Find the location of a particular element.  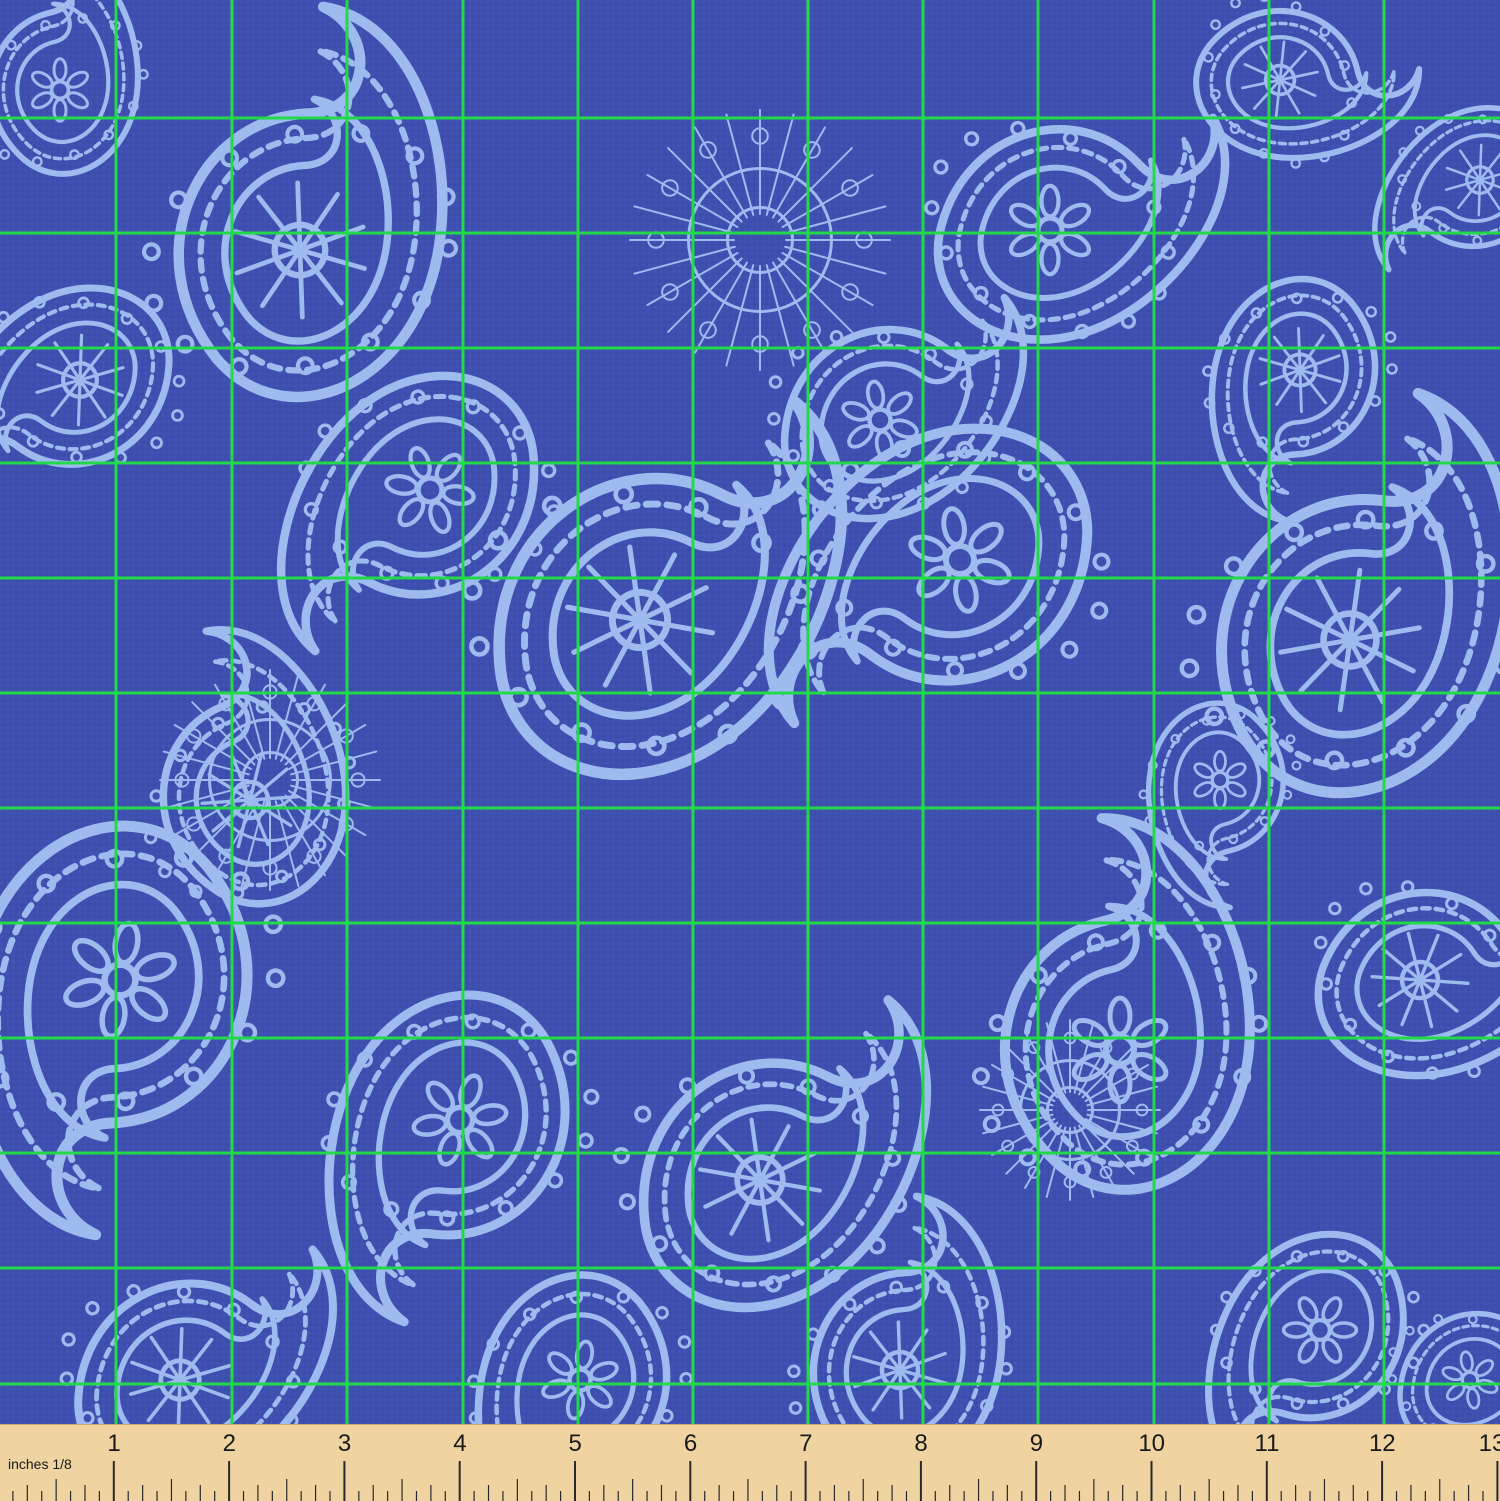

ruler-number: 9 is located at coordinates (1036, 1443).